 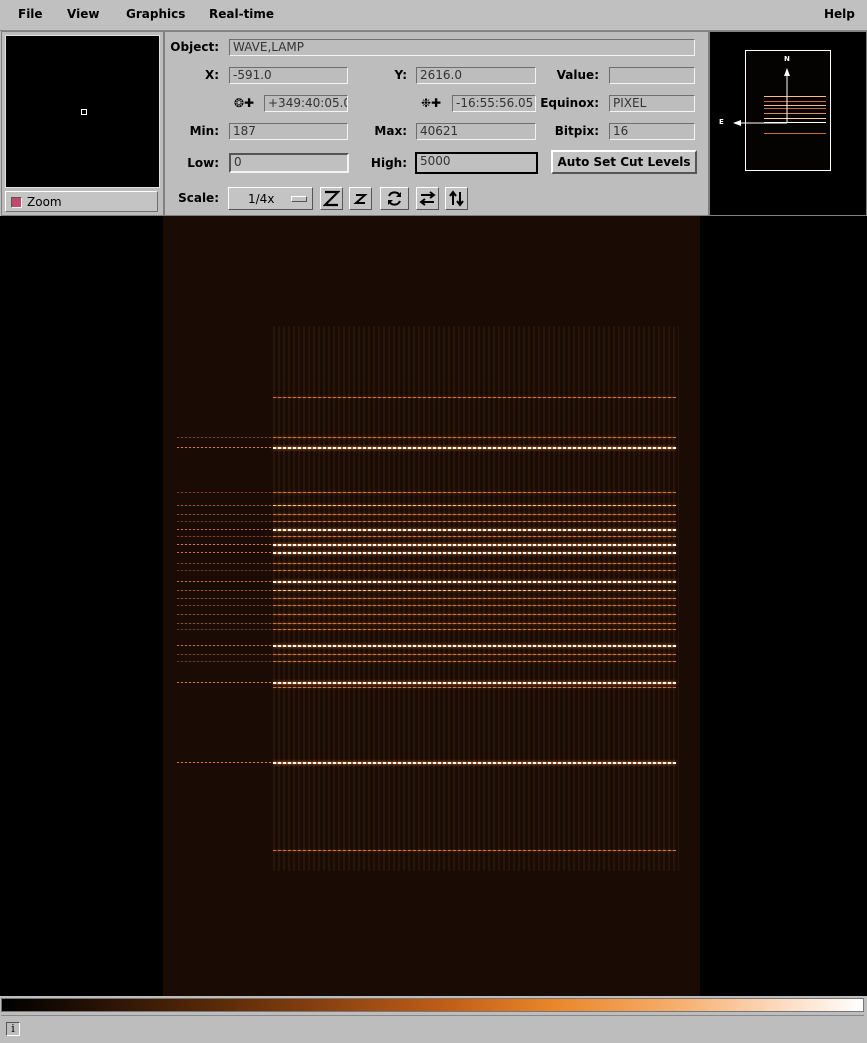 I want to click on zoom-in-button, so click(x=331, y=198).